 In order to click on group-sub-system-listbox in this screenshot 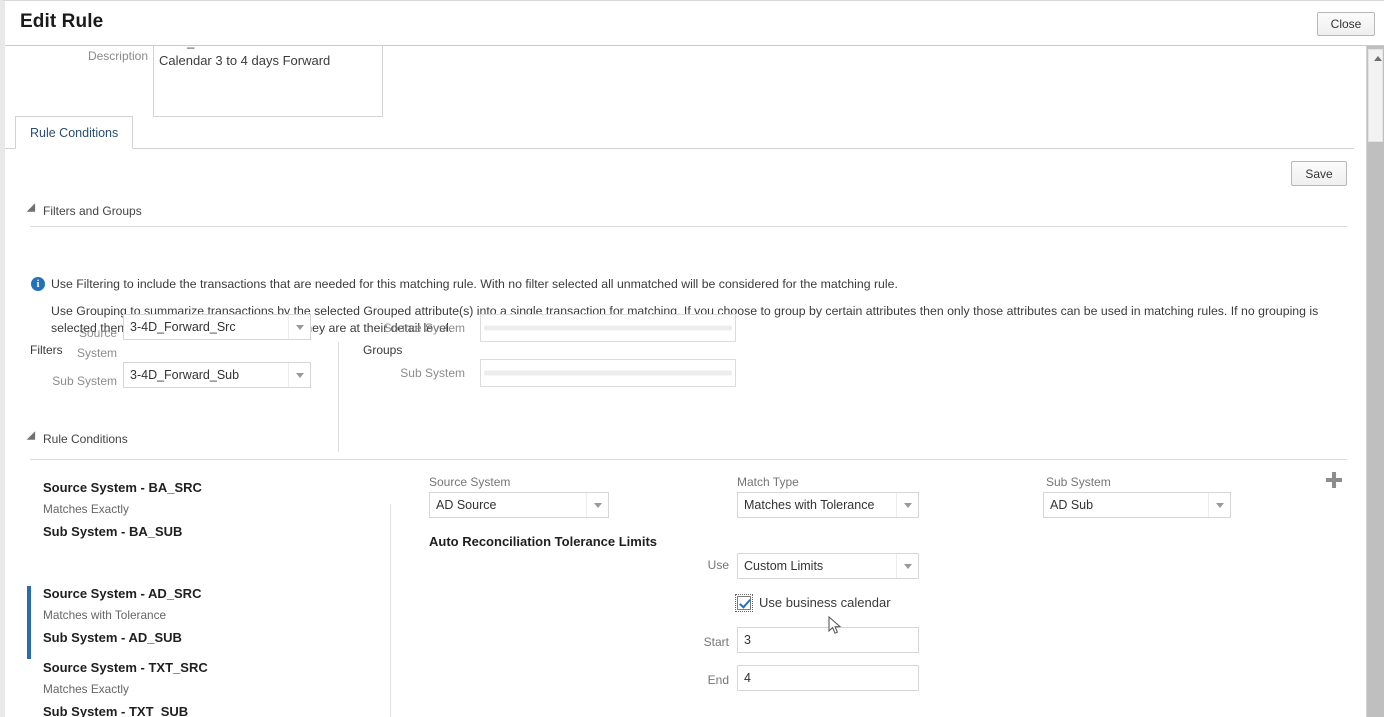, I will do `click(608, 373)`.